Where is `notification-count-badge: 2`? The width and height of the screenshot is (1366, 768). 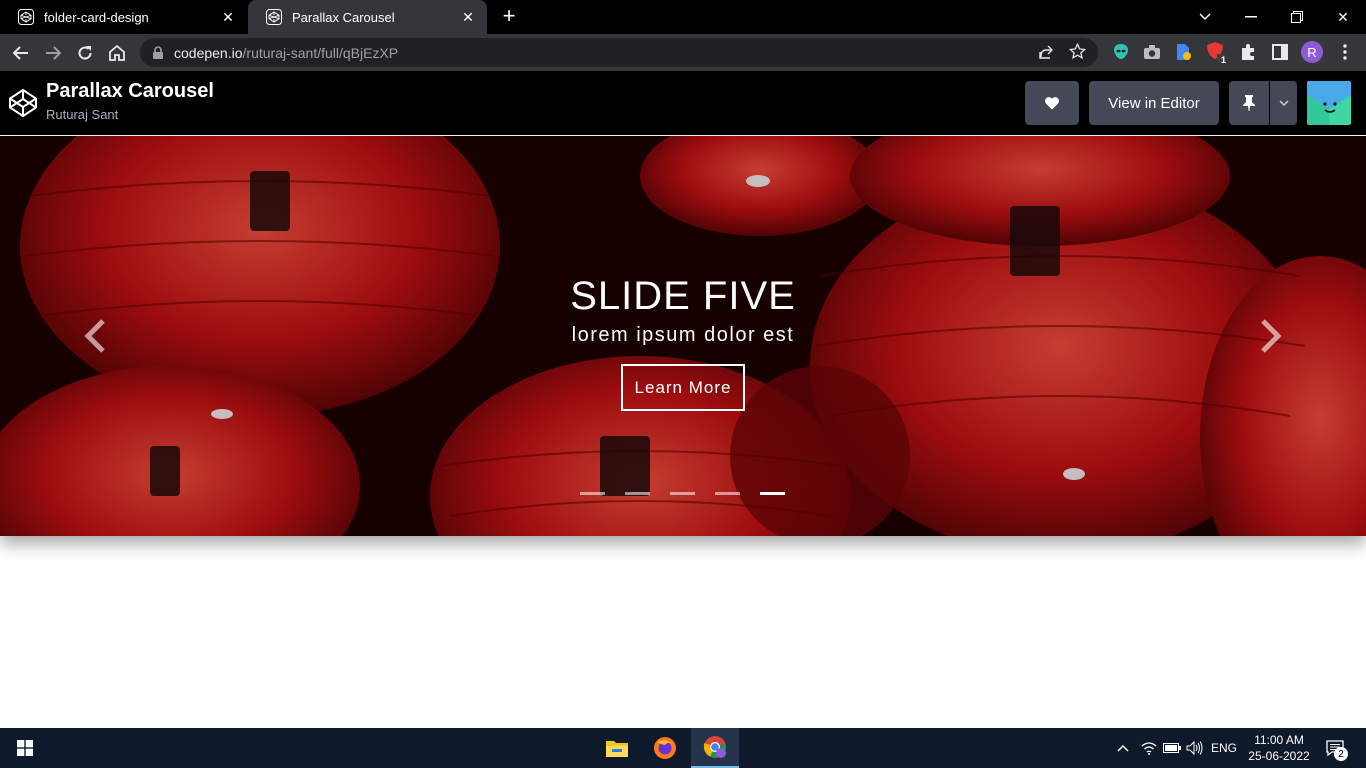
notification-count-badge: 2 is located at coordinates (1341, 754).